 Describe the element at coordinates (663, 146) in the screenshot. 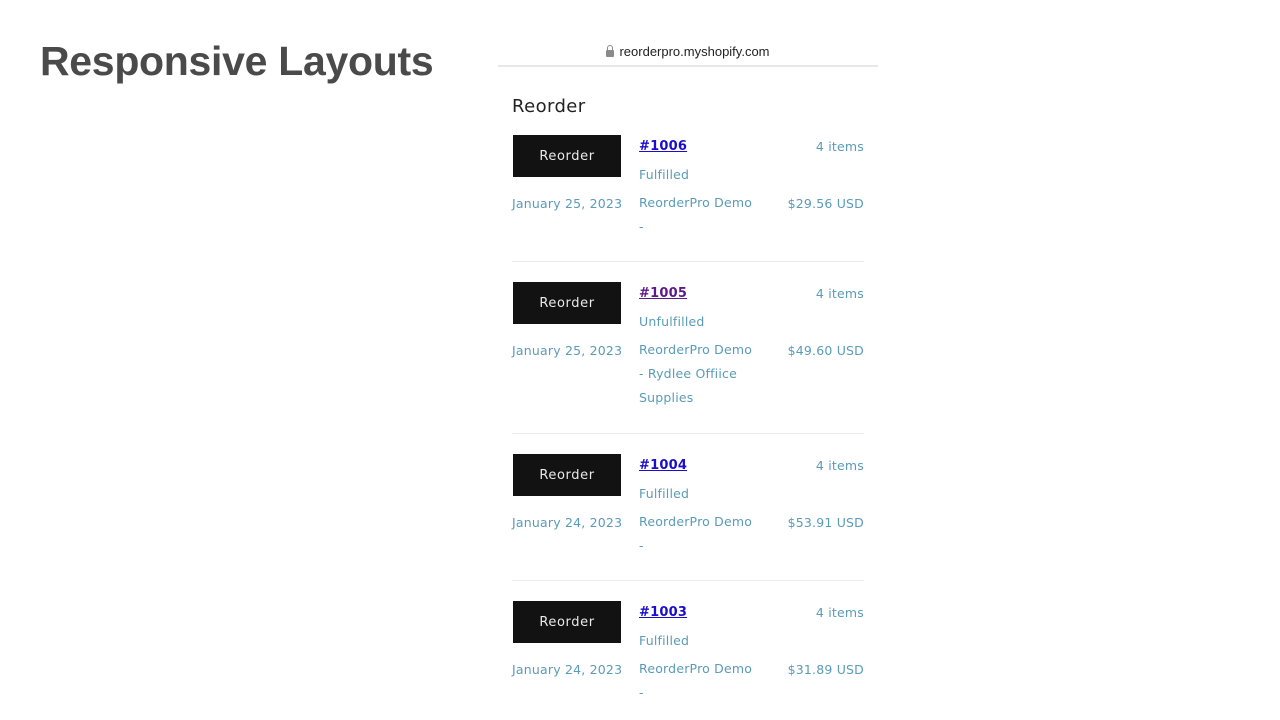

I see `order-number-link: #1006` at that location.